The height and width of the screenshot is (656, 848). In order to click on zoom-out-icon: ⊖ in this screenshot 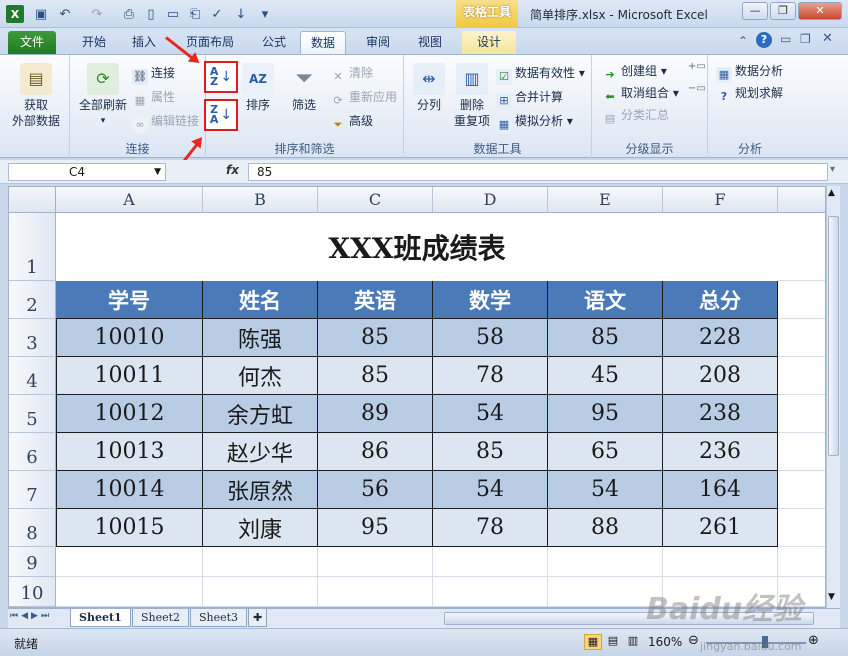, I will do `click(693, 640)`.